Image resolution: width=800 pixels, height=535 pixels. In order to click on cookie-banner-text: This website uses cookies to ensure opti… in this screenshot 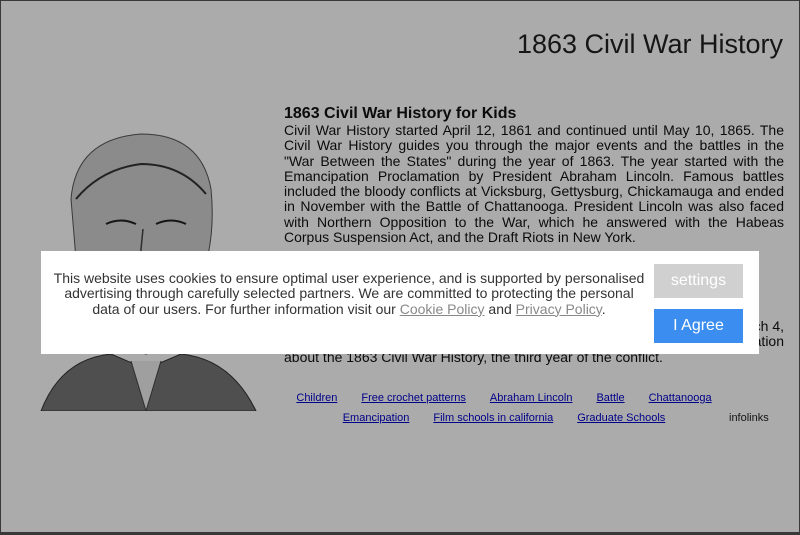, I will do `click(349, 293)`.